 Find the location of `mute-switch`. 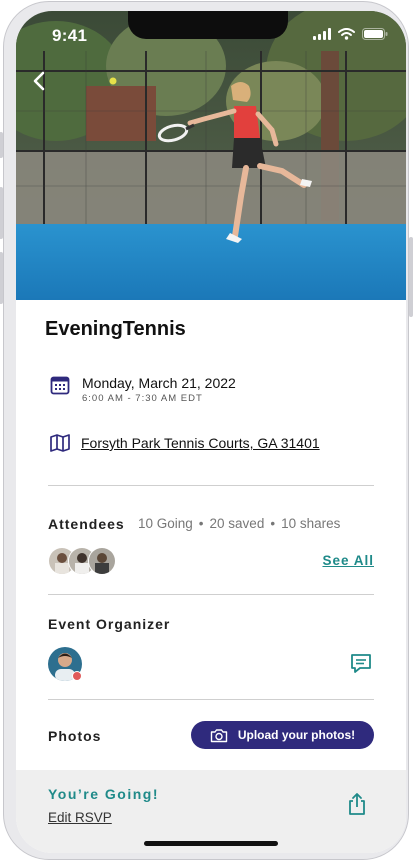

mute-switch is located at coordinates (1, 145).